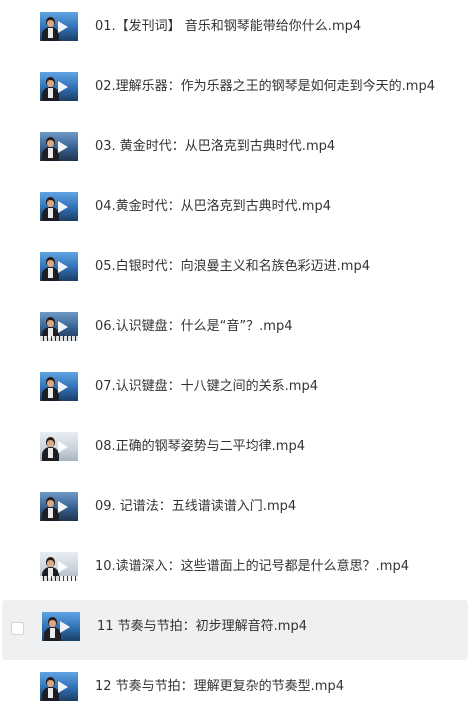 Image resolution: width=470 pixels, height=720 pixels. Describe the element at coordinates (193, 327) in the screenshot. I see `file-name: 06.认识键盘：什么是“音”？.mp4` at that location.